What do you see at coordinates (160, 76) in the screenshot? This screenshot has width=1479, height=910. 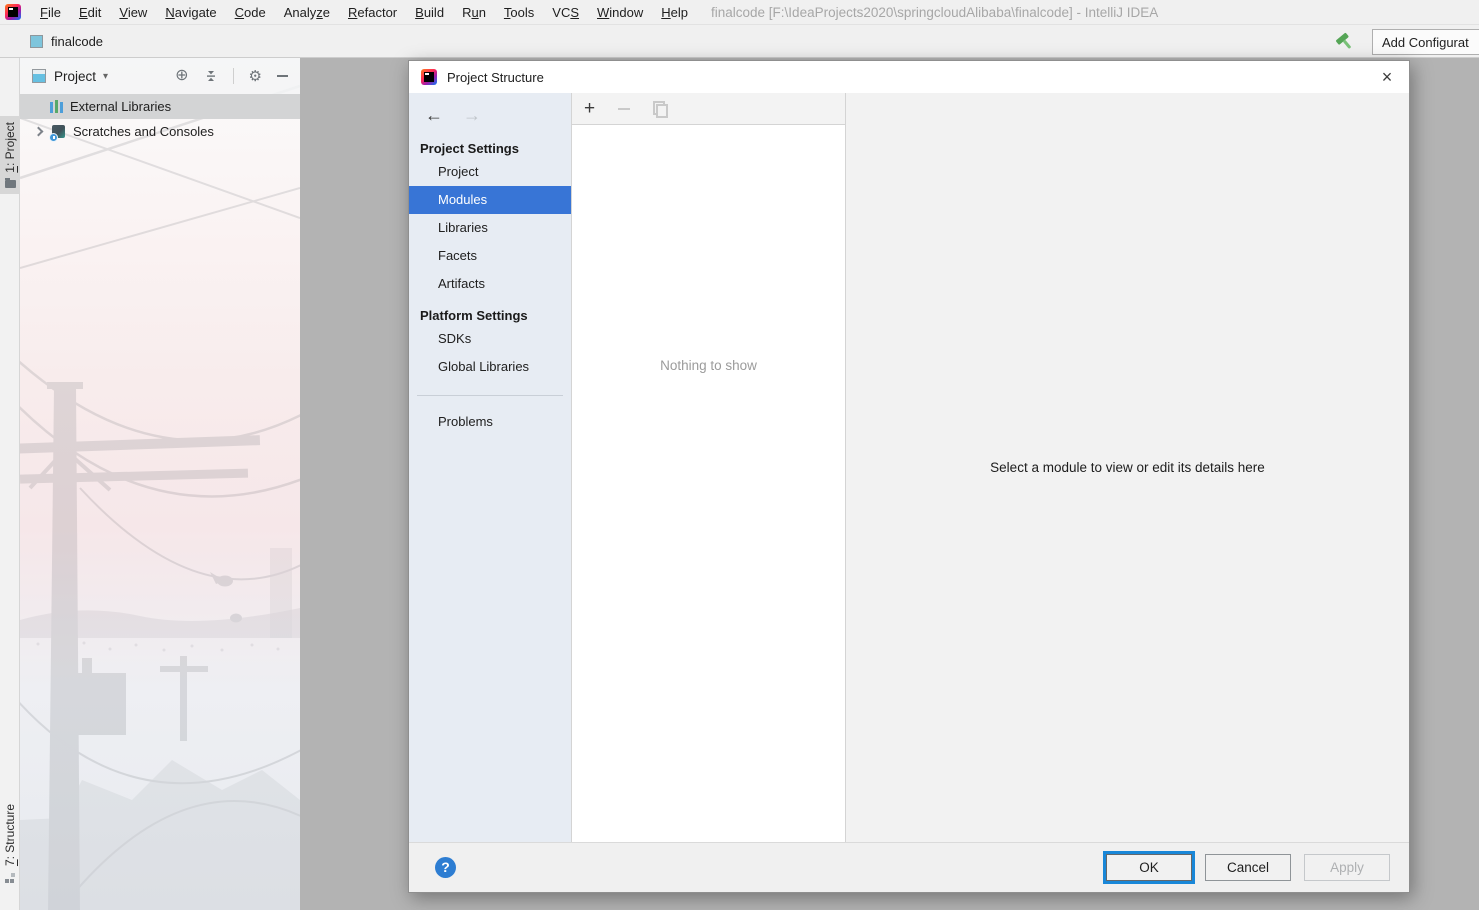 I see `project-panel-header: Project ▾ ⊕ ⚙` at bounding box center [160, 76].